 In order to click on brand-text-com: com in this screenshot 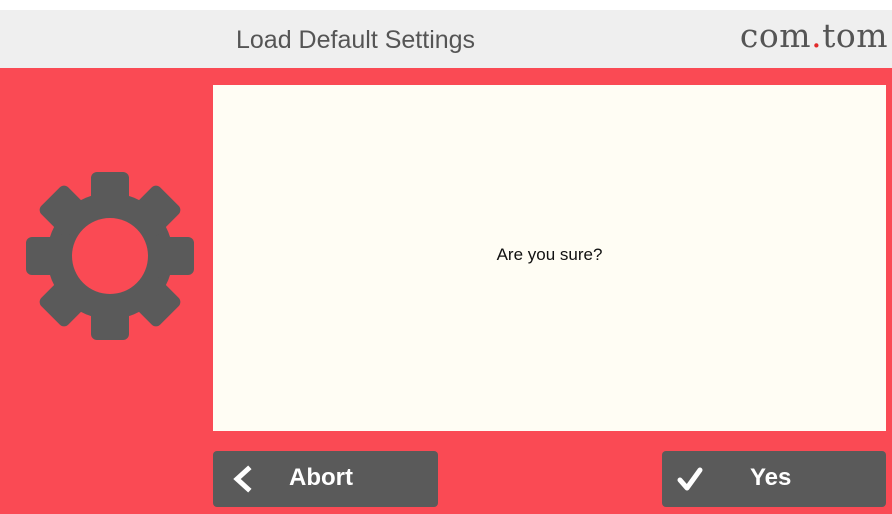, I will do `click(775, 35)`.